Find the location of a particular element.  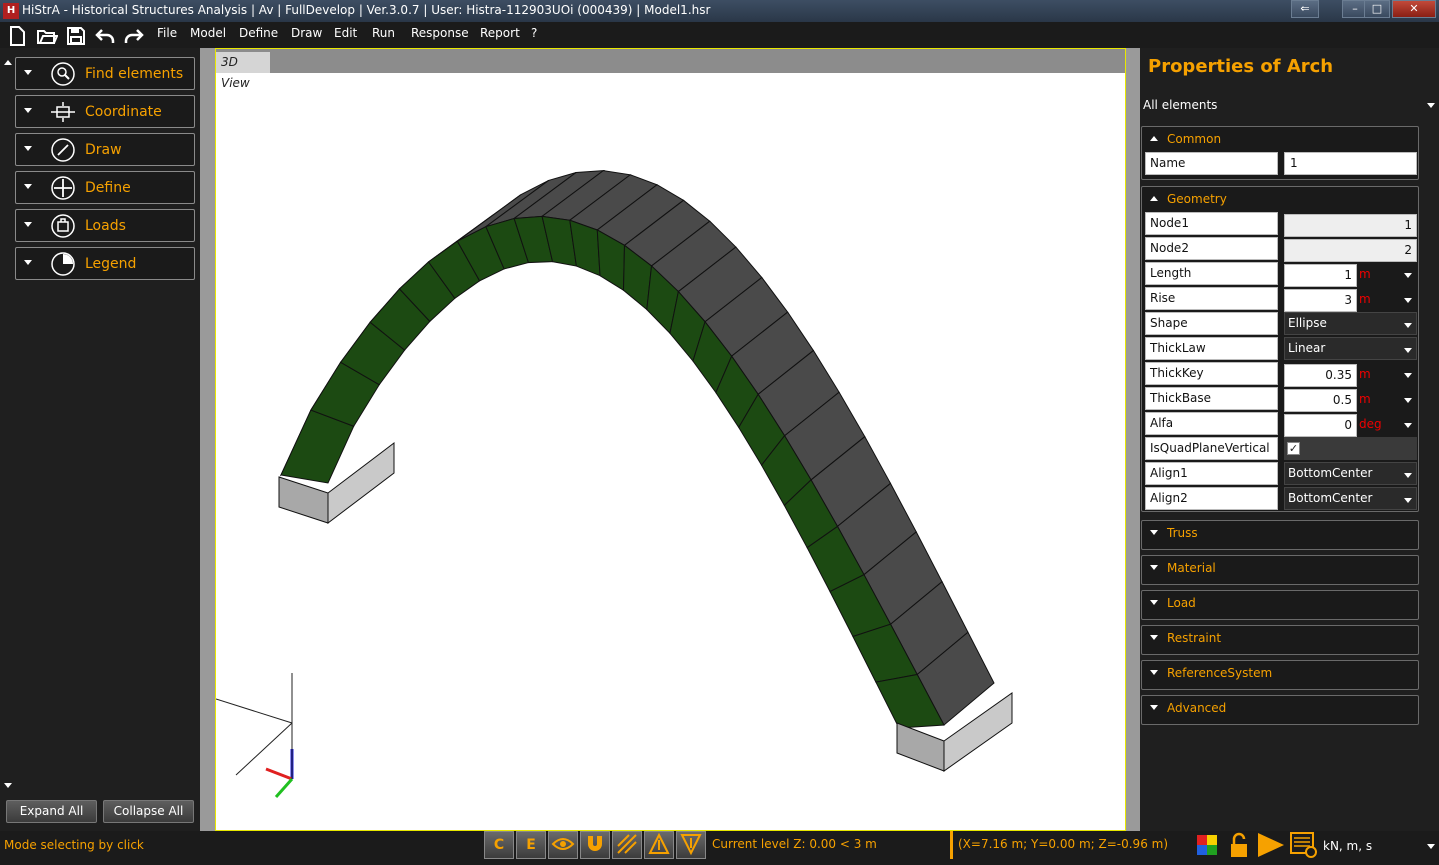

new-file-icon is located at coordinates (17, 36).